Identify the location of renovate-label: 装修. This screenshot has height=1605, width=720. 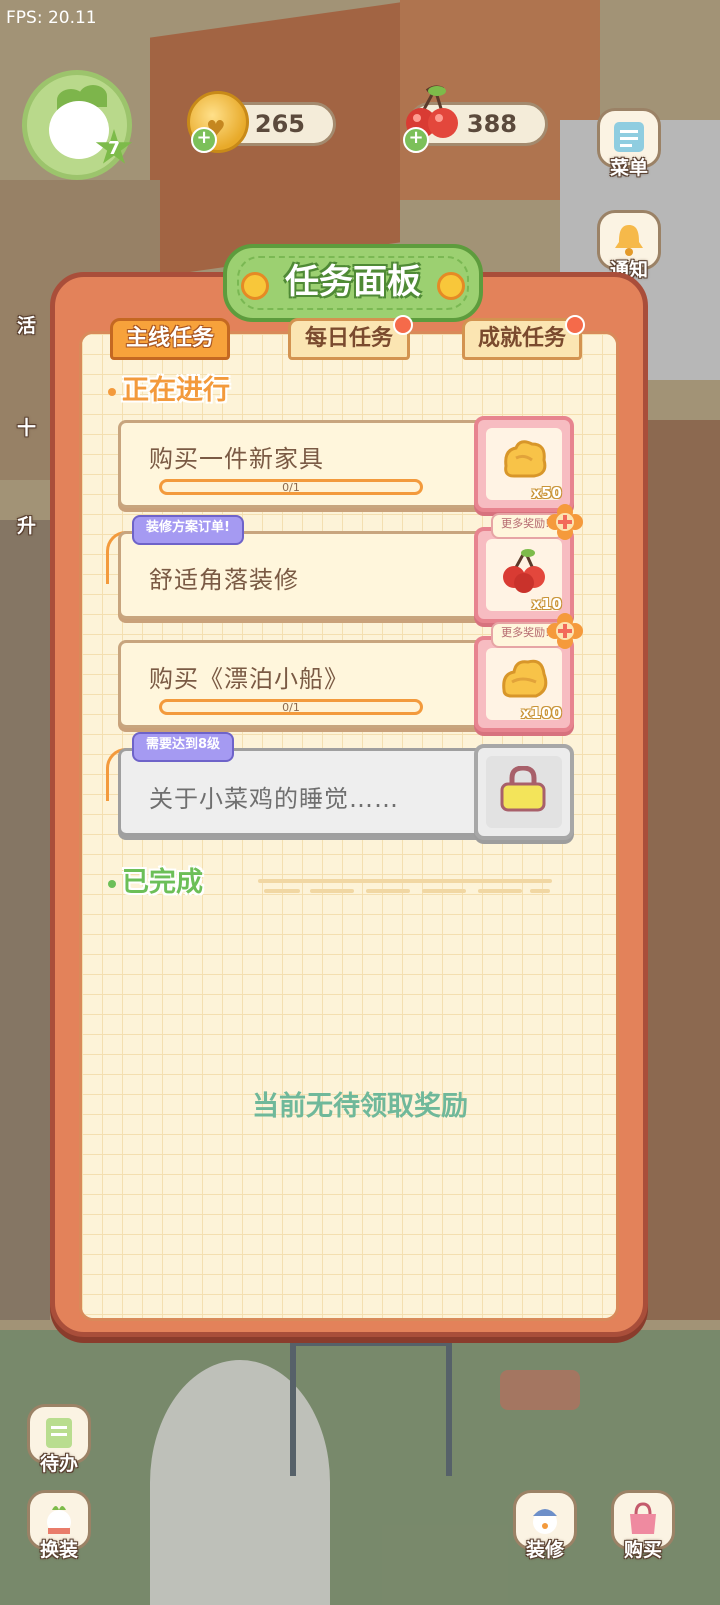
(544, 1550).